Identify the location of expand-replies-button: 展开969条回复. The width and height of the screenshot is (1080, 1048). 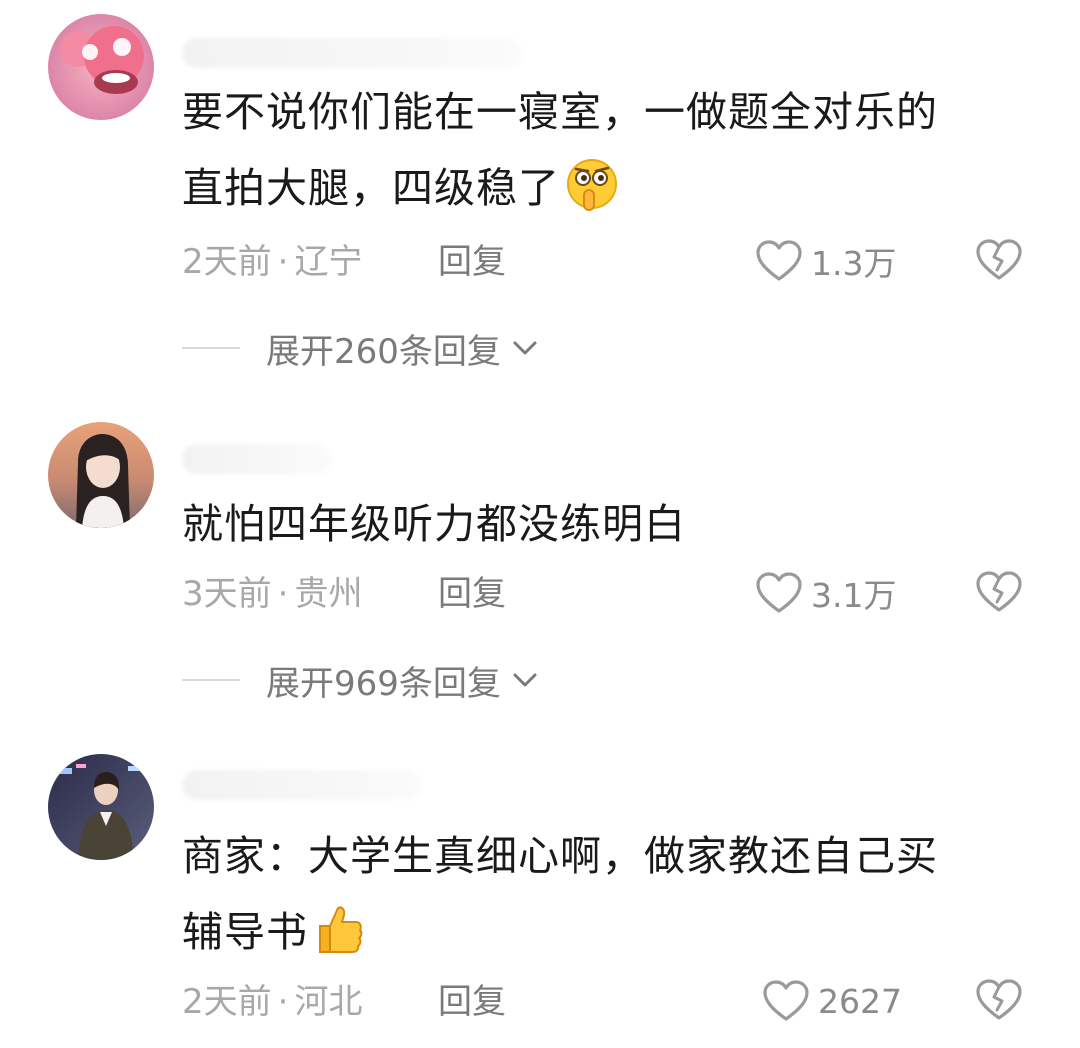
(360, 681).